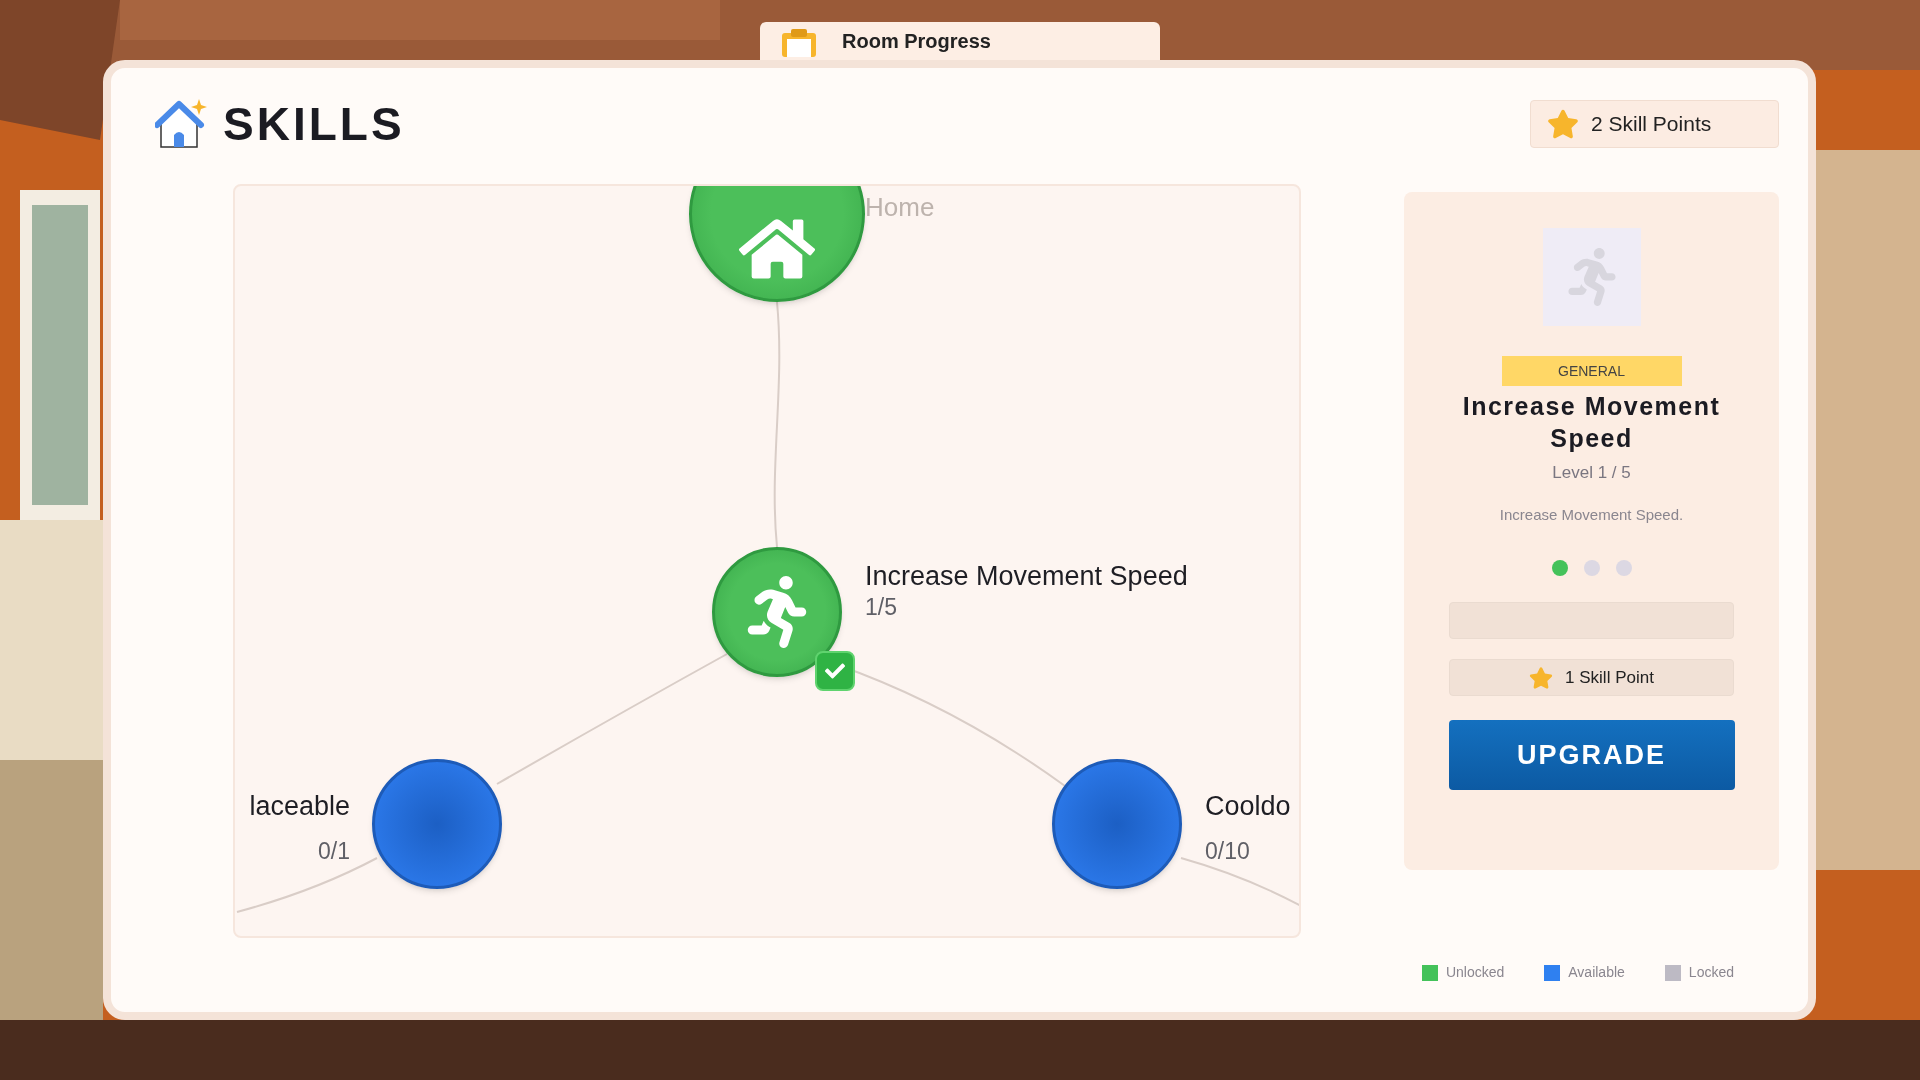 Image resolution: width=1920 pixels, height=1080 pixels. What do you see at coordinates (1591, 514) in the screenshot?
I see `skill-description: Increase Movement Speed.` at bounding box center [1591, 514].